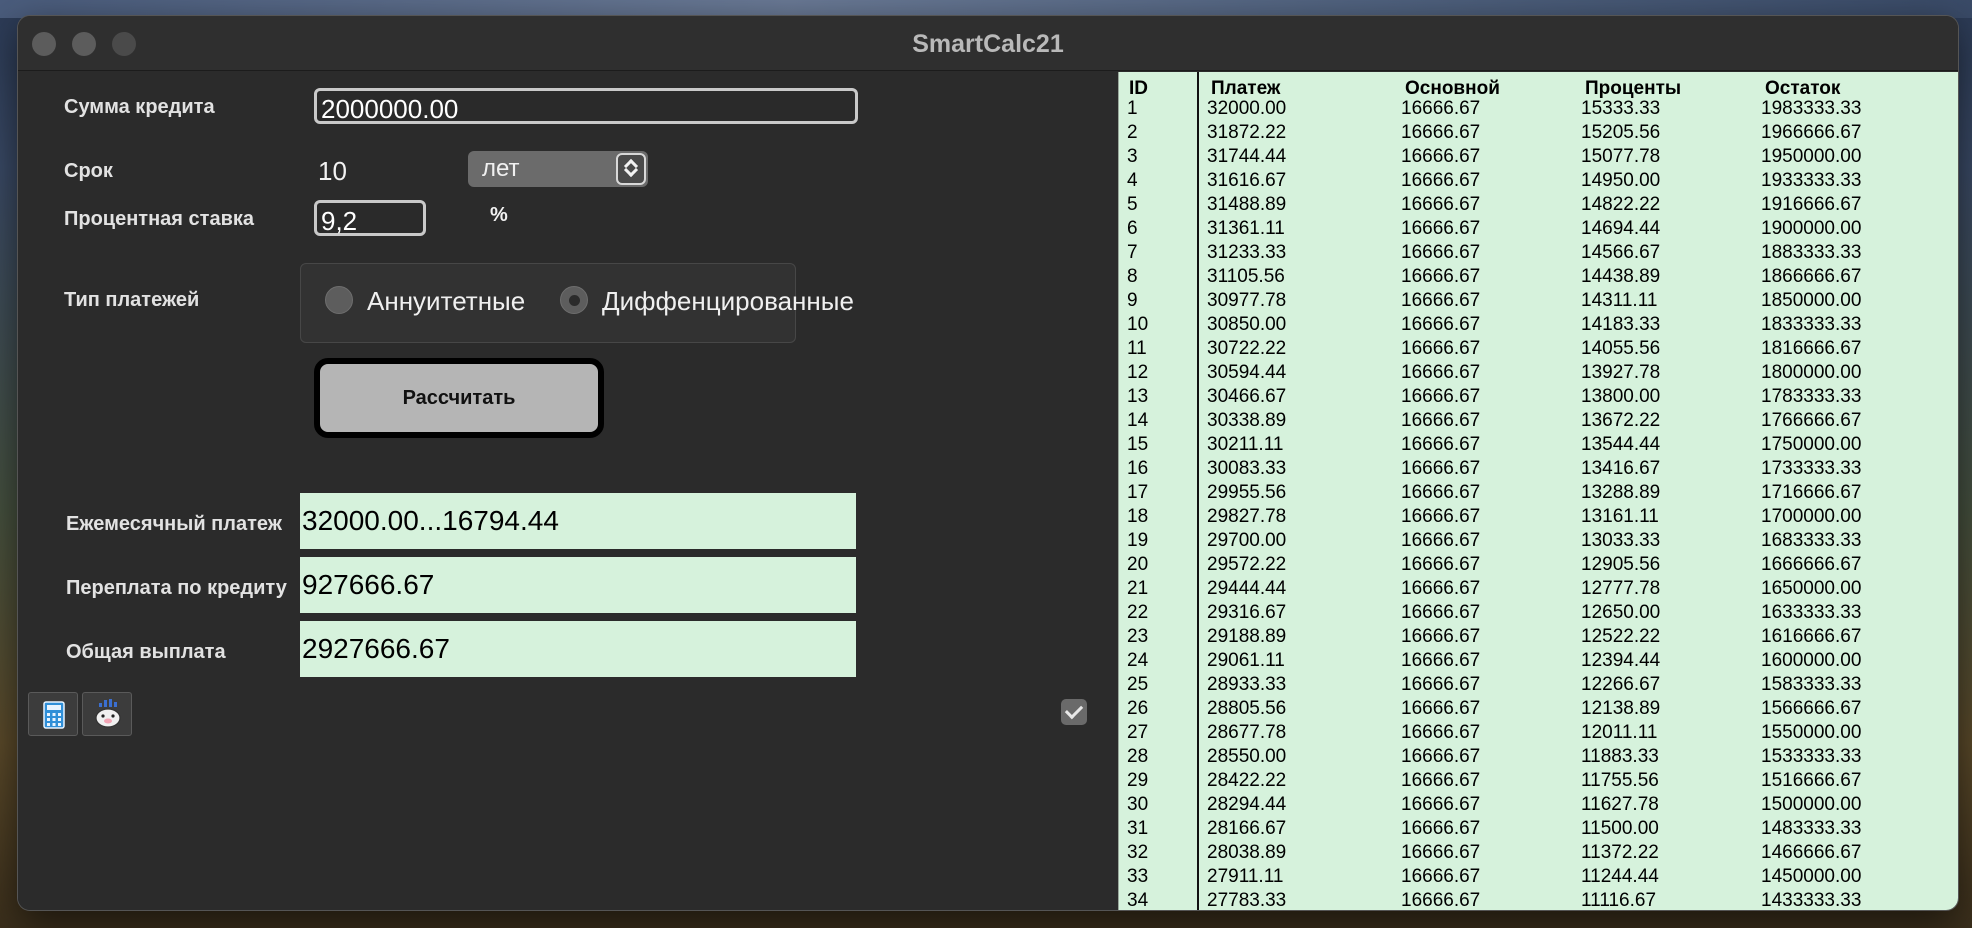 The height and width of the screenshot is (928, 1972). What do you see at coordinates (1811, 780) in the screenshot?
I see `table-cell-balance: 1516666.67` at bounding box center [1811, 780].